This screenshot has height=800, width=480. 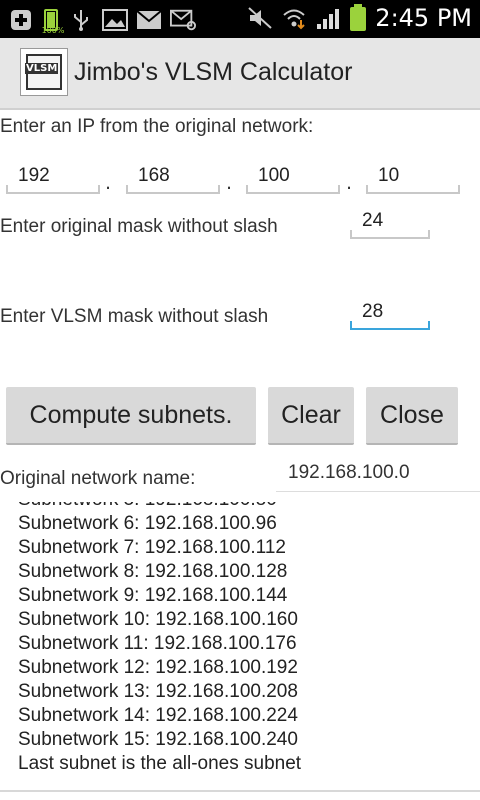 I want to click on battery-percent: 100%, so click(x=53, y=30).